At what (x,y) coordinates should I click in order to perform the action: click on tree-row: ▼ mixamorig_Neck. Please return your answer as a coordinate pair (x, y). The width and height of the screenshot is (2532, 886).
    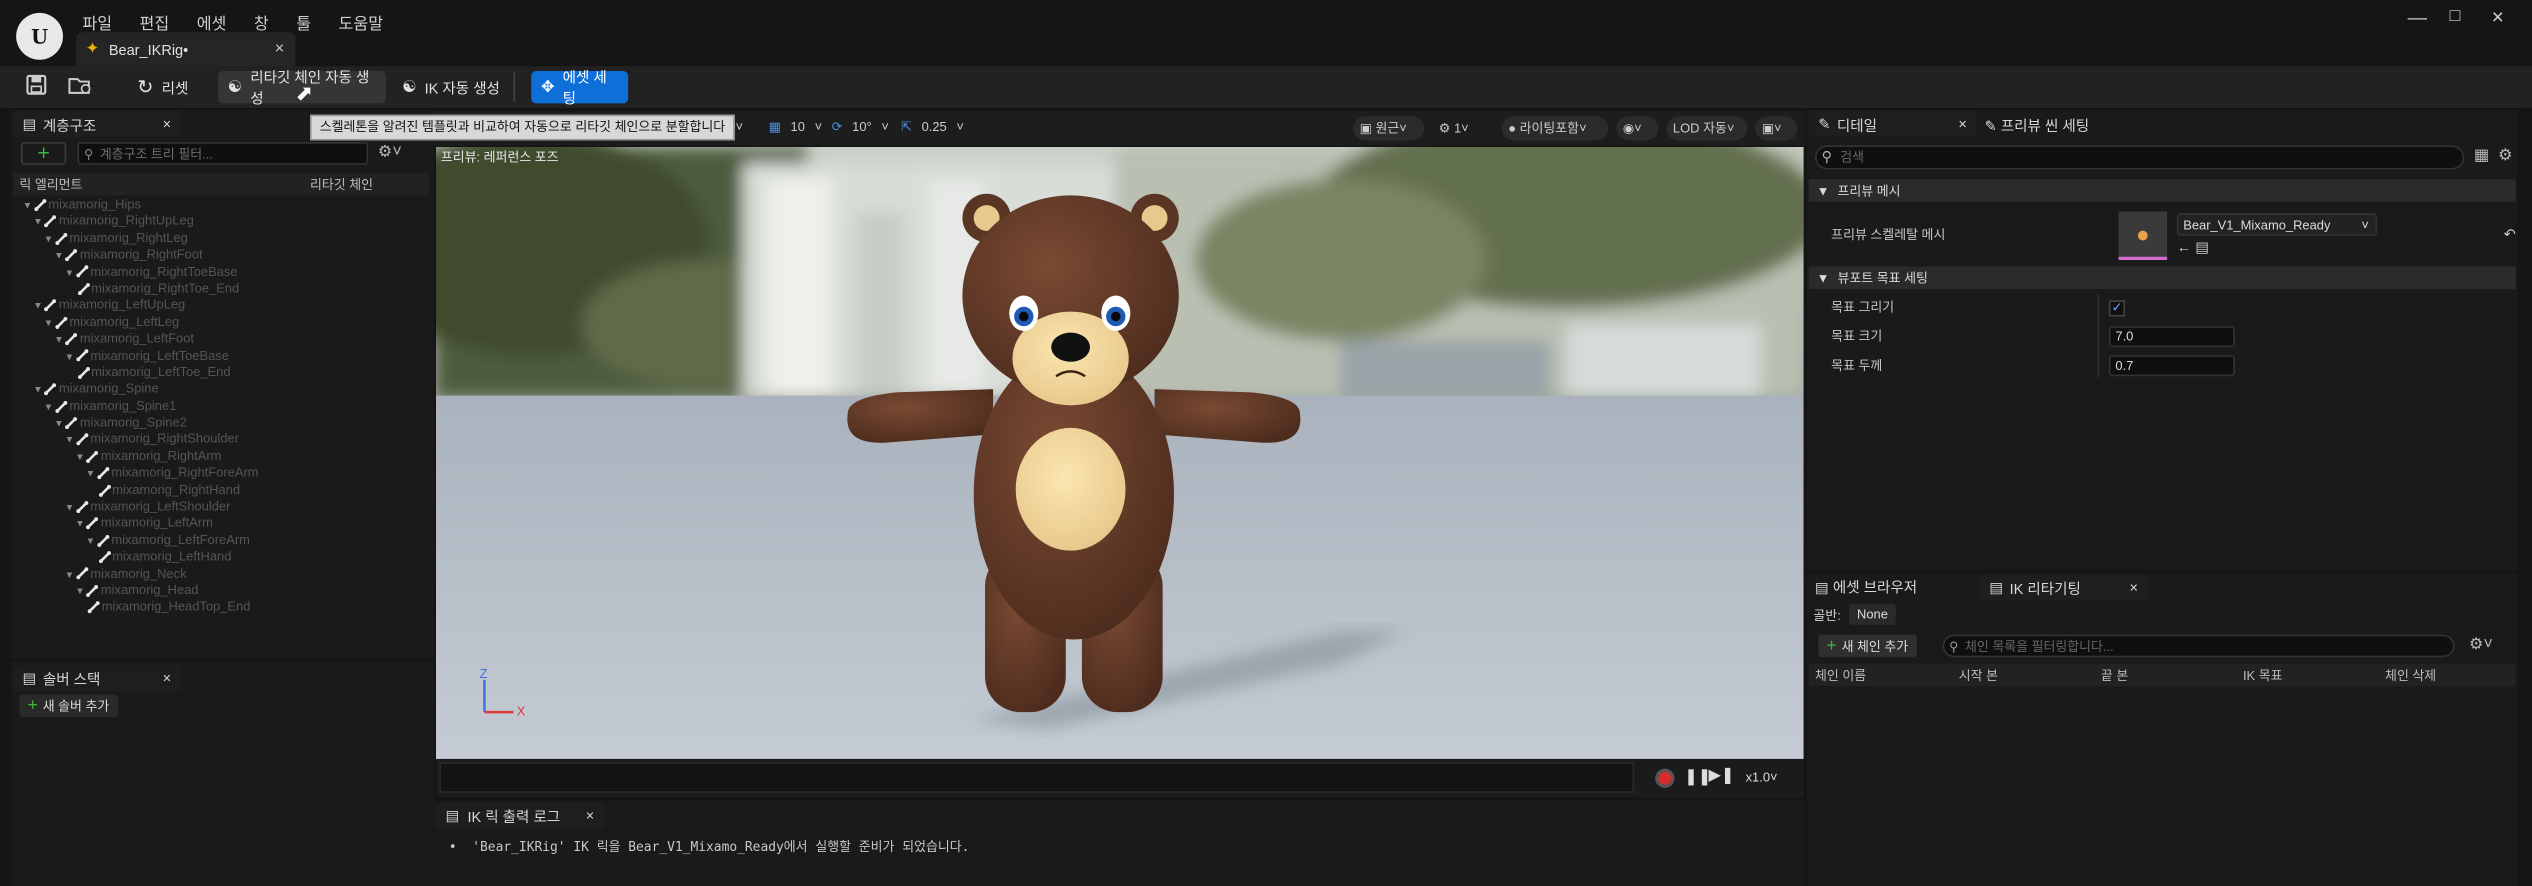
    Looking at the image, I should click on (221, 574).